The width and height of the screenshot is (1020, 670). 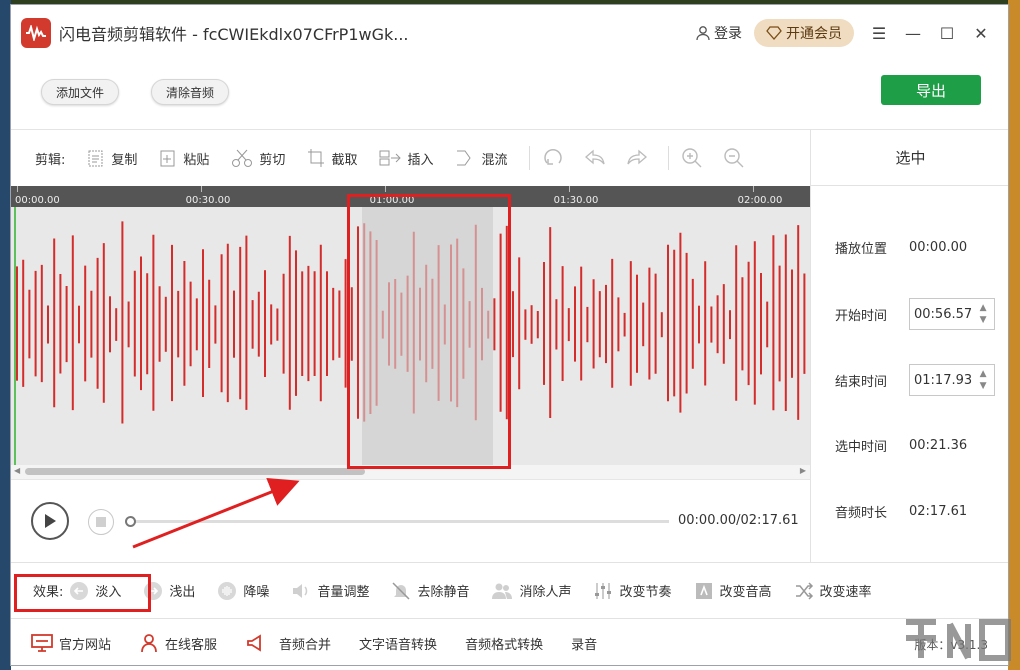 I want to click on end-time-stepper: 01:17.93 ▲ ▼, so click(x=952, y=380).